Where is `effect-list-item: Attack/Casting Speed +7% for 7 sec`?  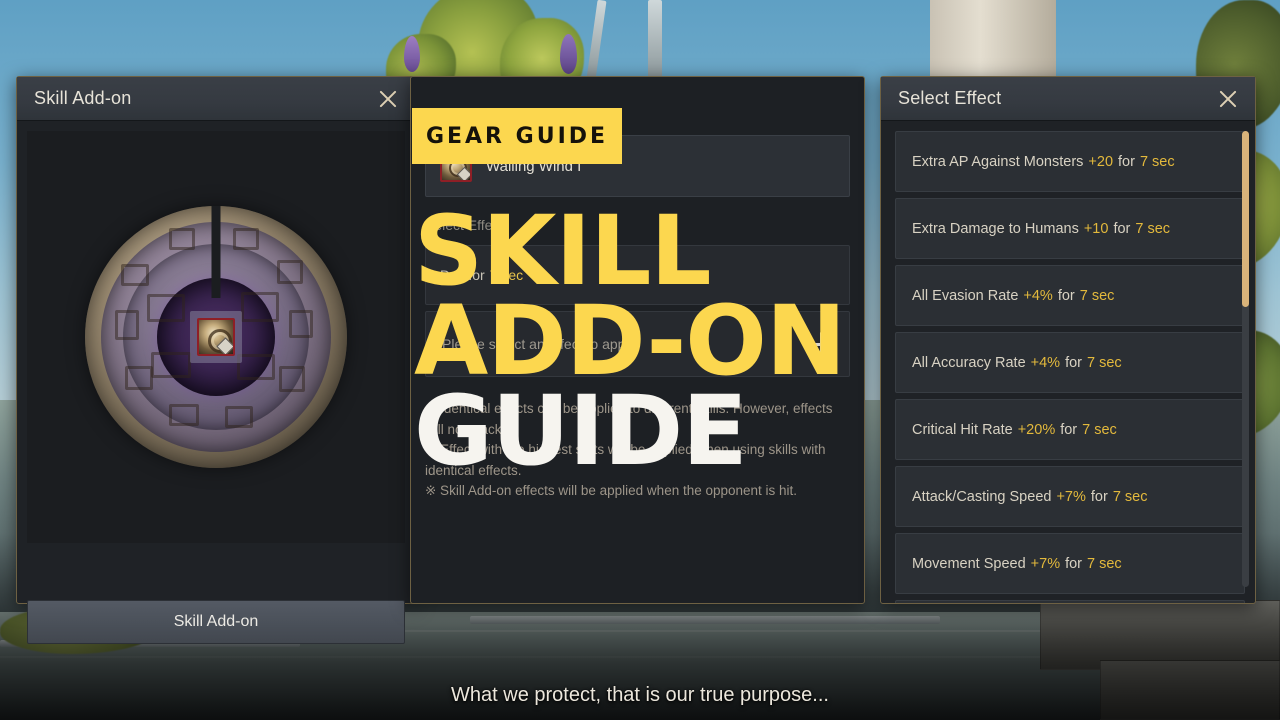
effect-list-item: Attack/Casting Speed +7% for 7 sec is located at coordinates (1070, 496).